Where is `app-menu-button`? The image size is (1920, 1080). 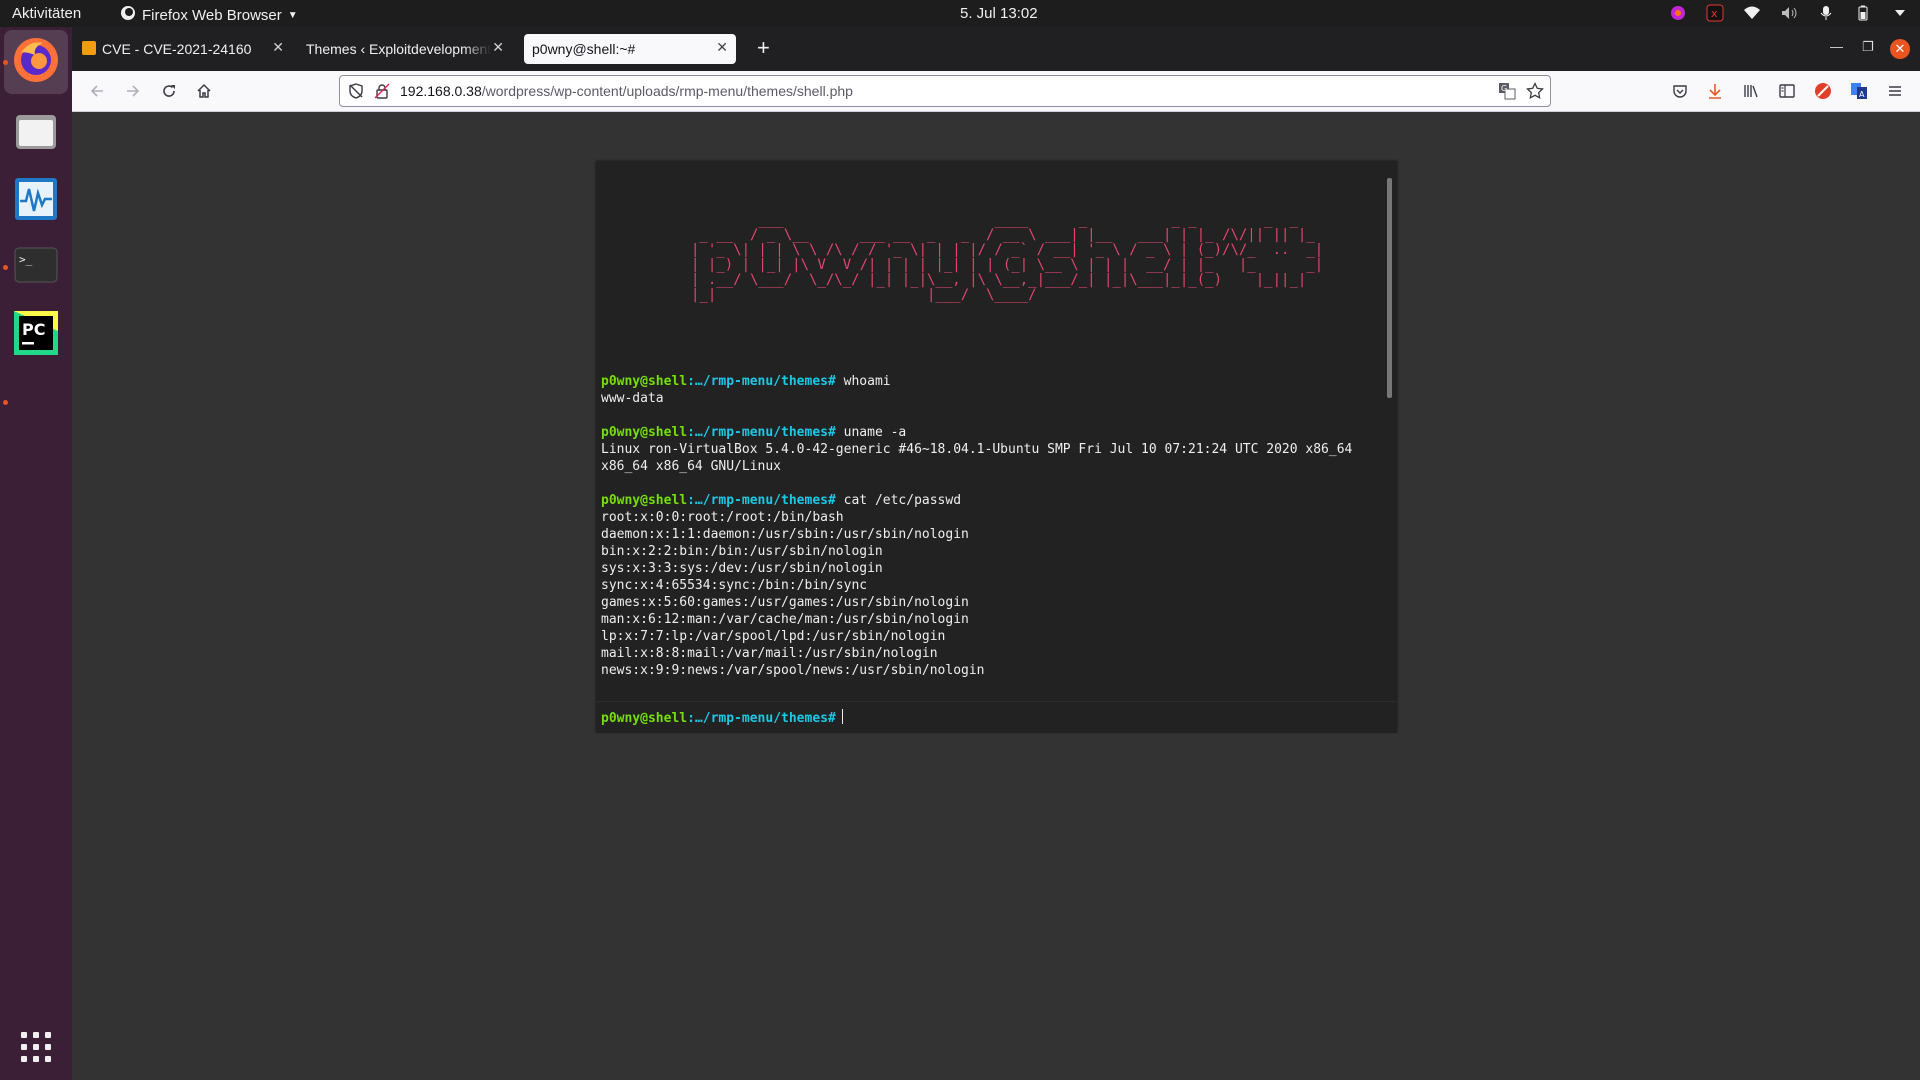
app-menu-button is located at coordinates (1895, 91).